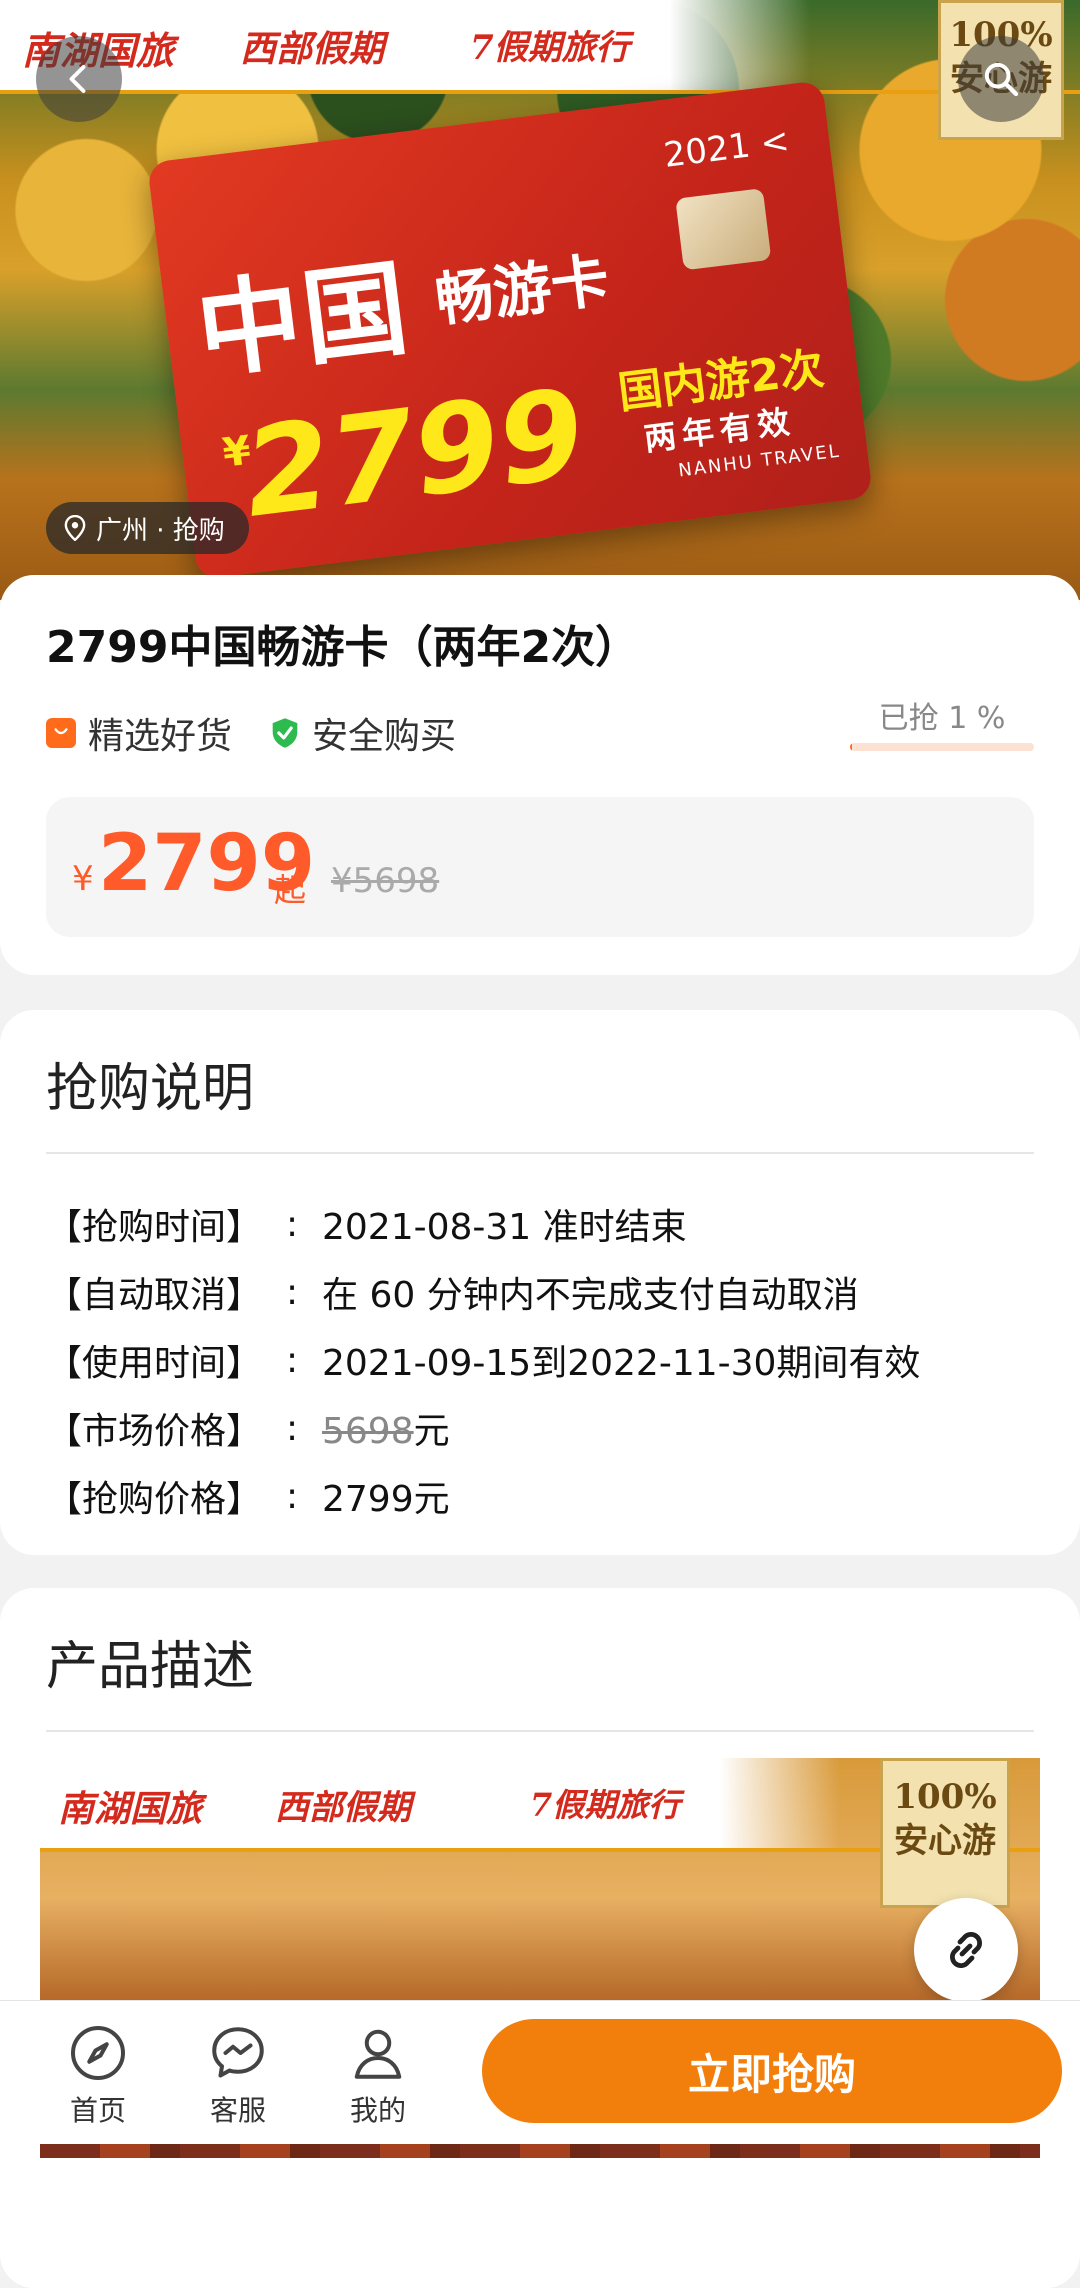 The height and width of the screenshot is (2288, 1080). I want to click on card-price: 2799, so click(414, 453).